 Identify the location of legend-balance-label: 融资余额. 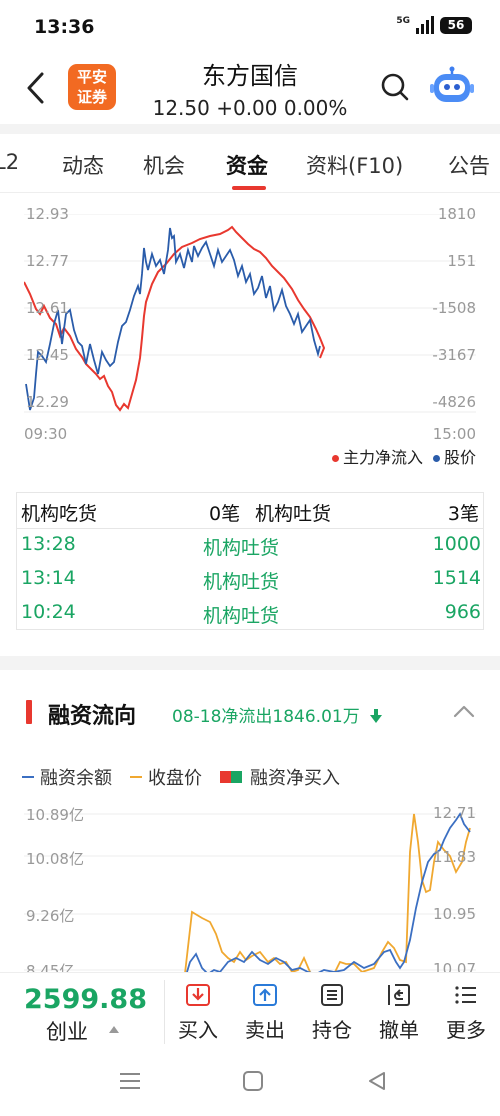
(76, 778).